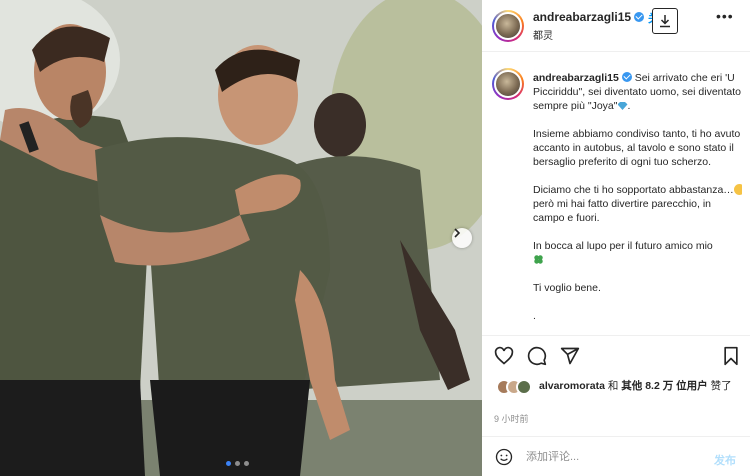  I want to click on send-icon, so click(570, 356).